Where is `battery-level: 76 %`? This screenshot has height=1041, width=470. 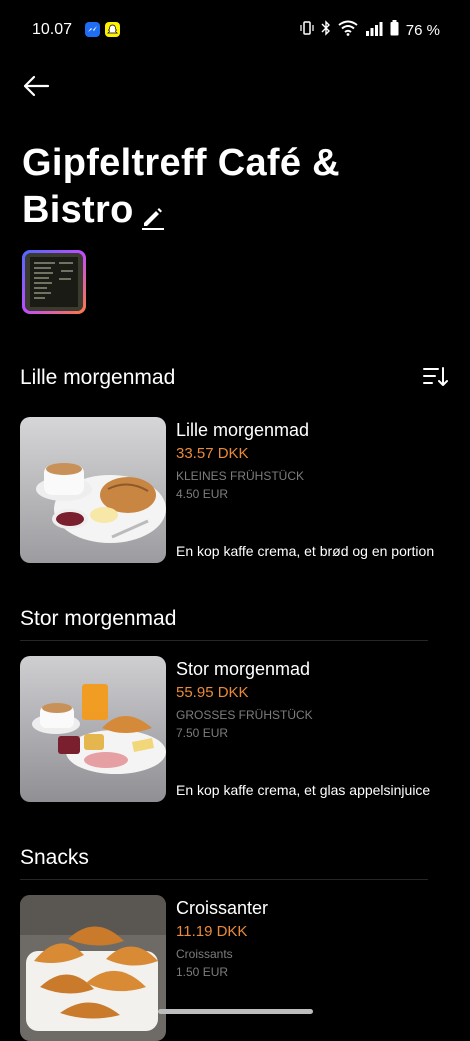 battery-level: 76 % is located at coordinates (422, 30).